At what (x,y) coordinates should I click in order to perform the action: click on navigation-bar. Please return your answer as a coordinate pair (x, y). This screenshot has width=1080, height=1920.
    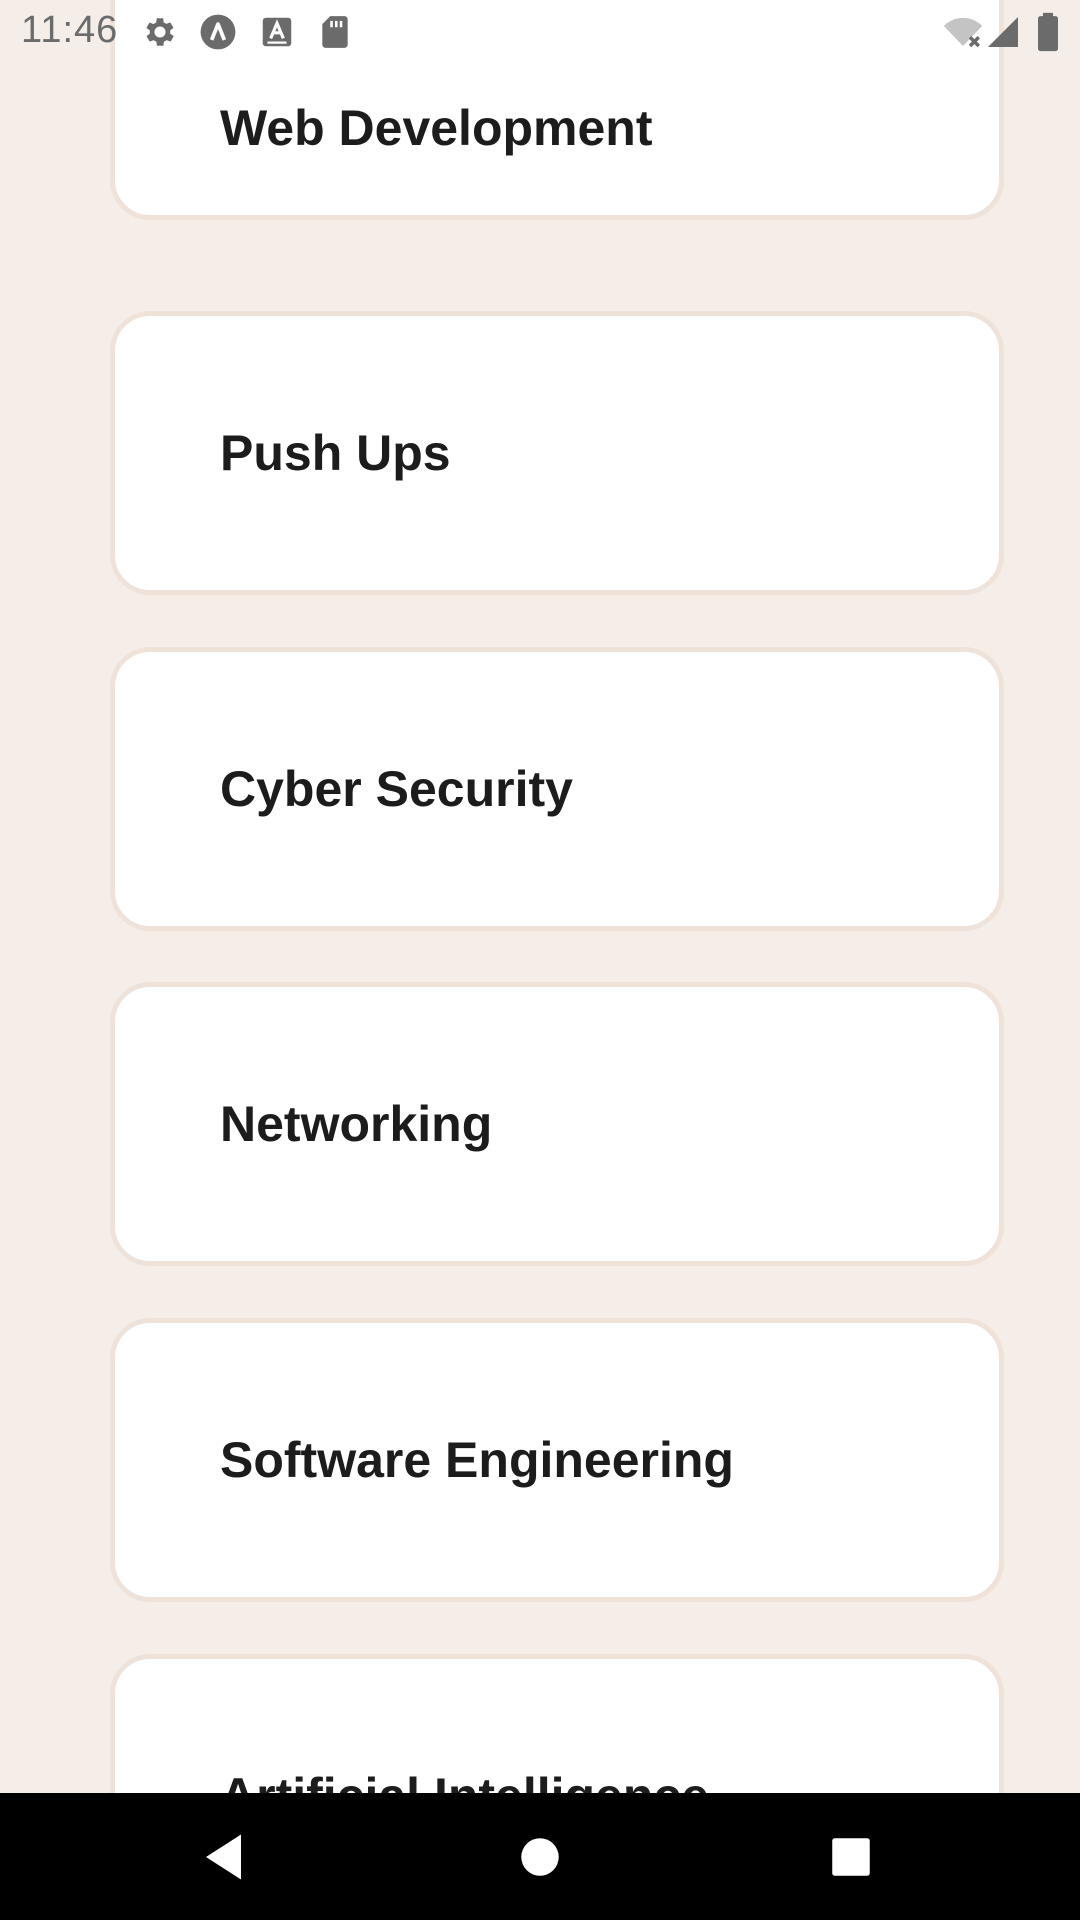
    Looking at the image, I should click on (540, 1856).